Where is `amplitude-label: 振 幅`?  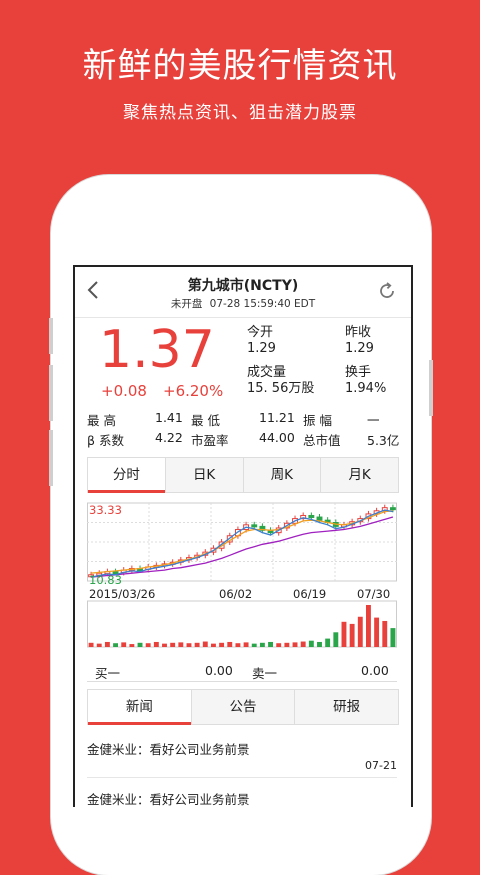 amplitude-label: 振 幅 is located at coordinates (317, 420).